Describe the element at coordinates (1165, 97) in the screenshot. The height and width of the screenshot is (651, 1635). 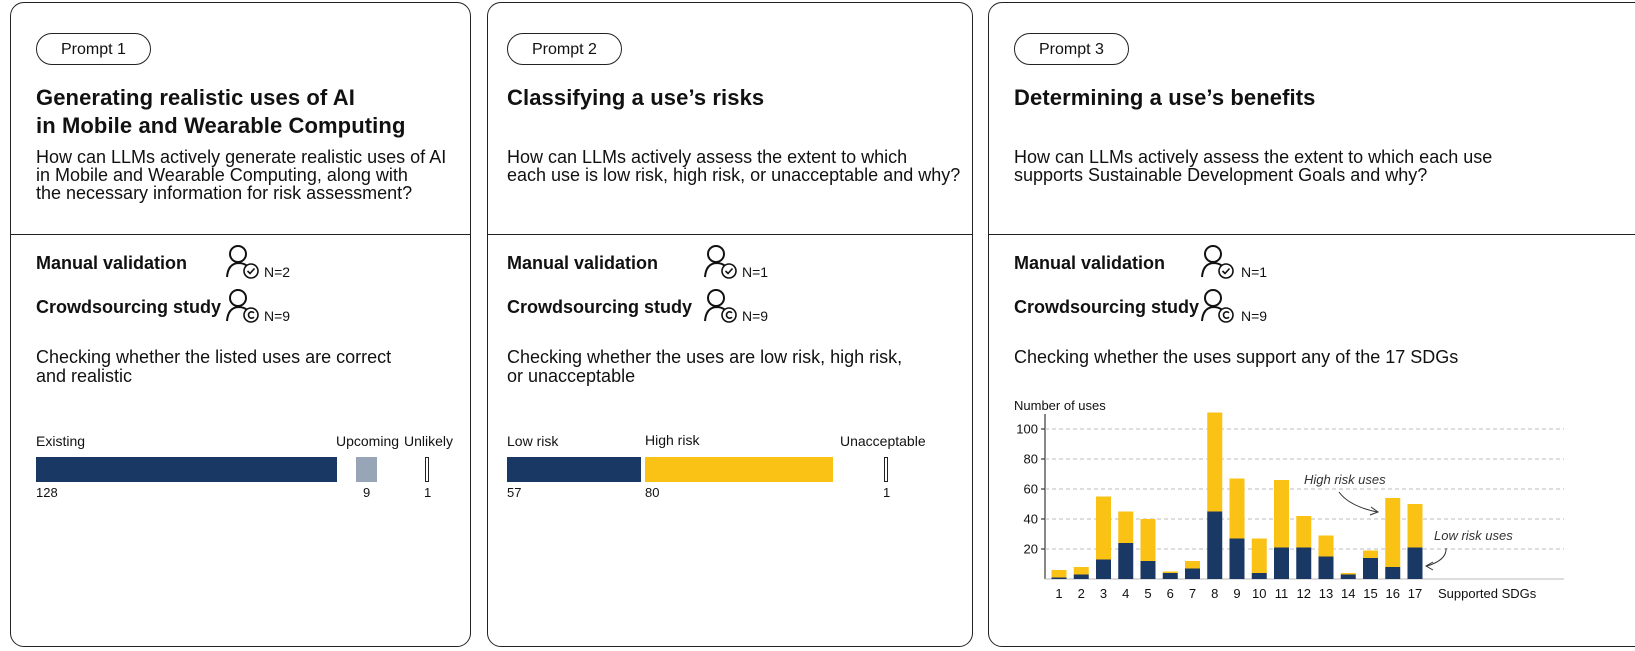
I see `panel-title: Determining a use’s benefits` at that location.